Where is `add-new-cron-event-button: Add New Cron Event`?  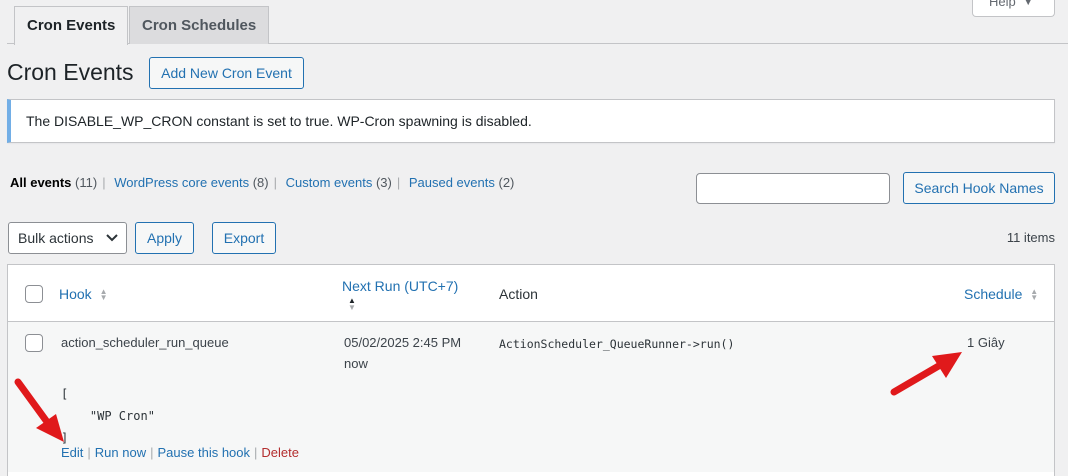 add-new-cron-event-button: Add New Cron Event is located at coordinates (226, 73).